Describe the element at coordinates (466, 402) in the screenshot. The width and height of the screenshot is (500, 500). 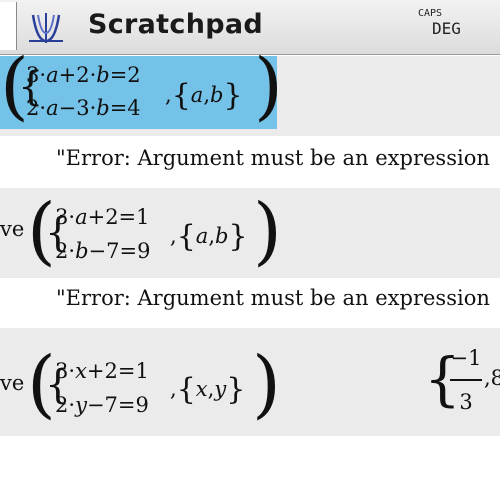
I see `result-denominator: 3` at that location.